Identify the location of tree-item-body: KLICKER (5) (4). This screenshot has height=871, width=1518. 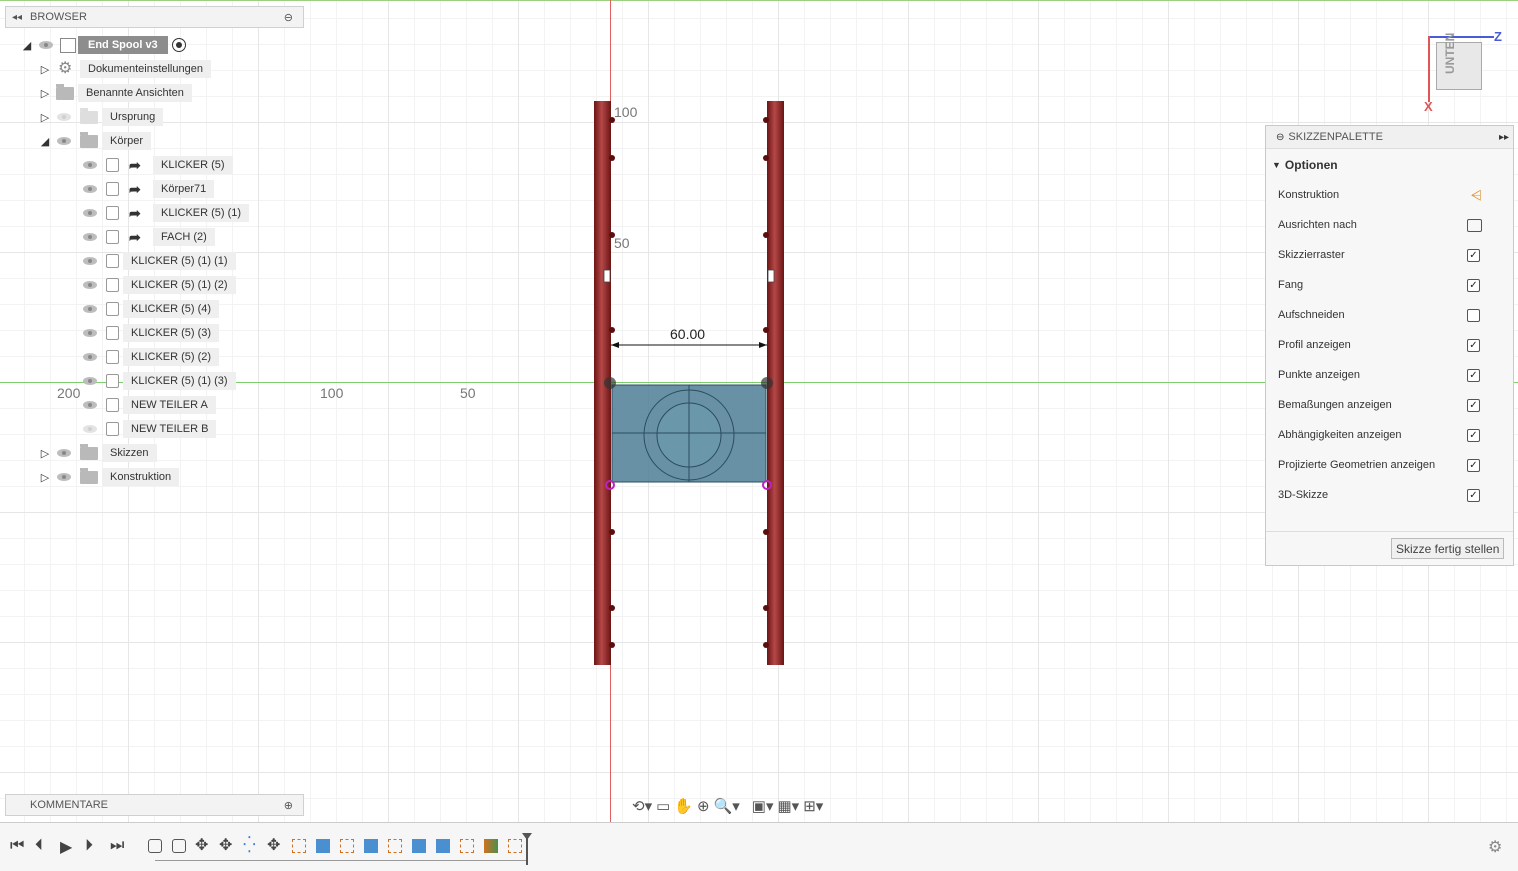
(149, 309).